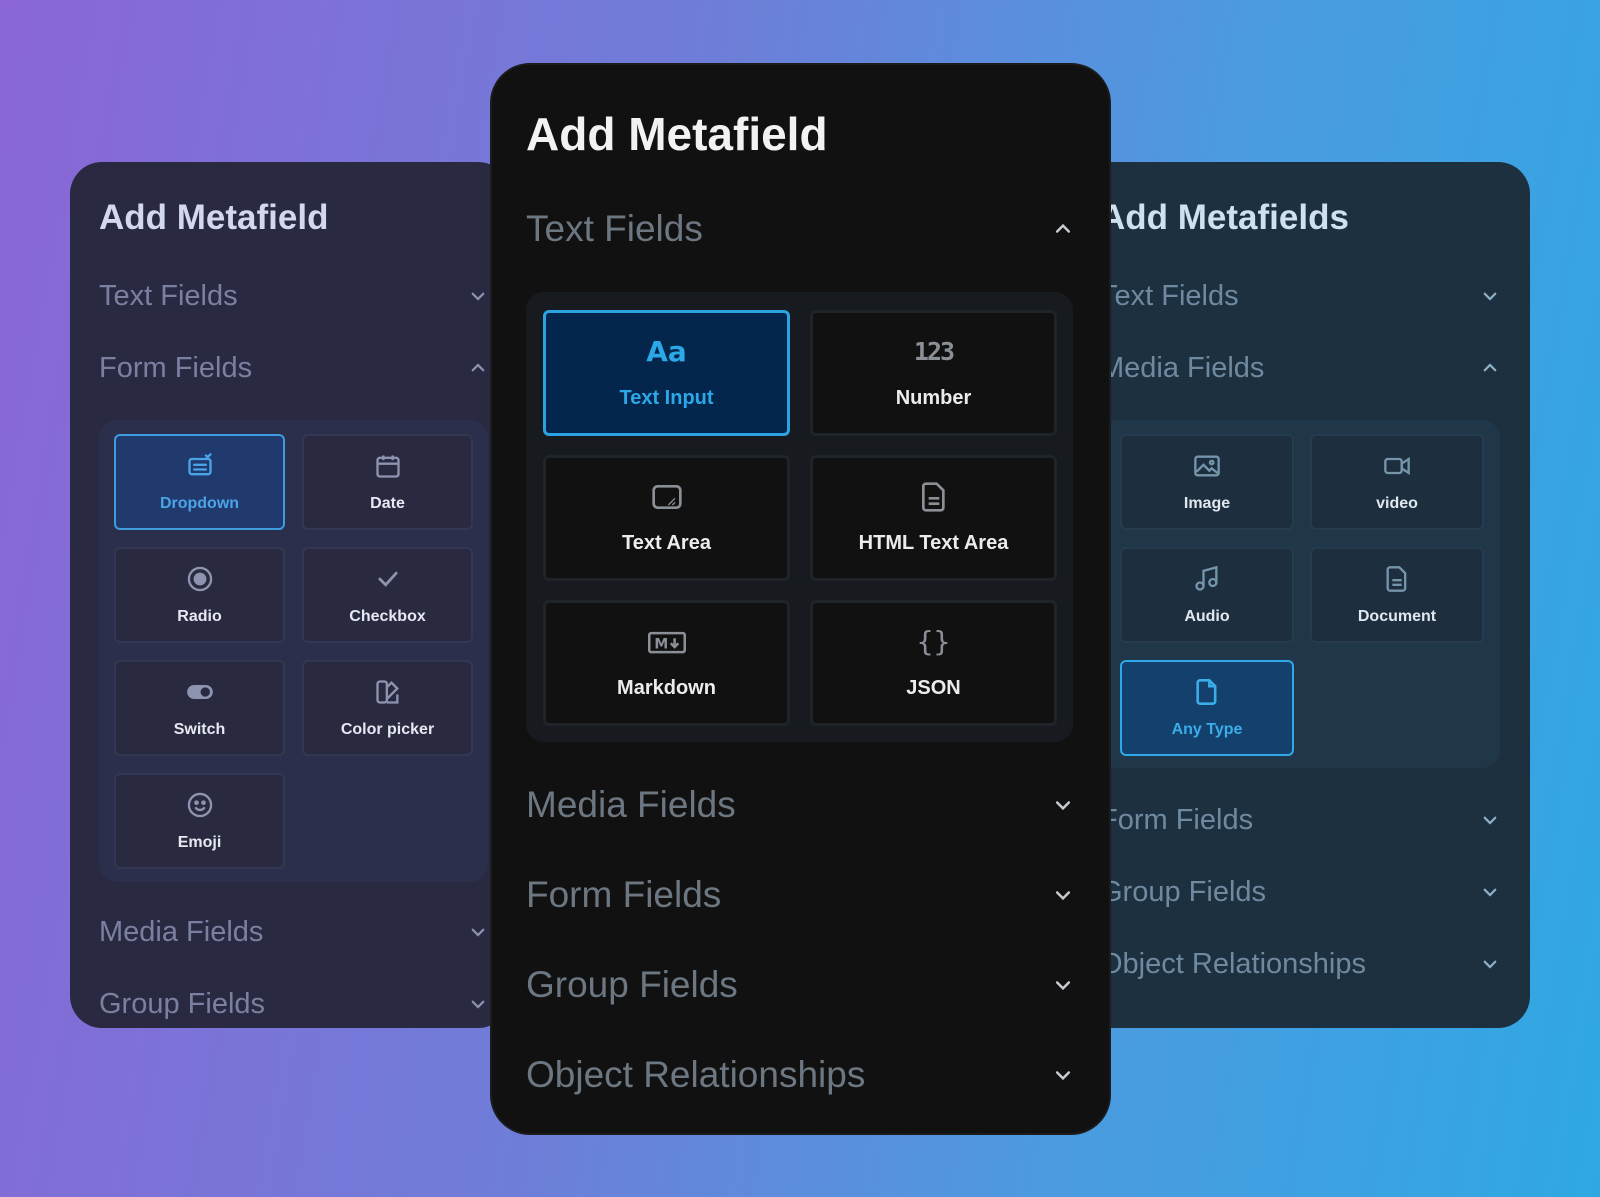  I want to click on tile-video: video, so click(1397, 482).